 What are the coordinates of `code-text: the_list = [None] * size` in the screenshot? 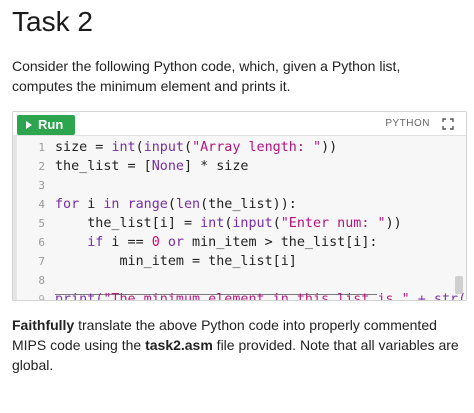 It's located at (152, 166).